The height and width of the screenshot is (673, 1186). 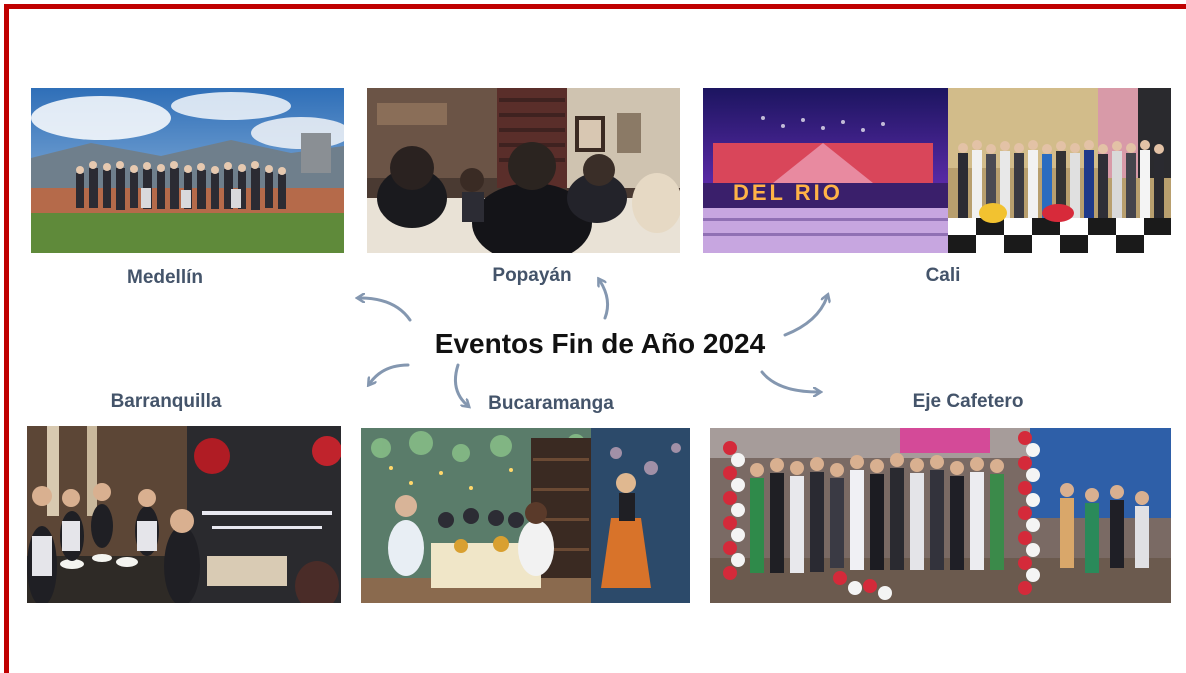 What do you see at coordinates (605, 300) in the screenshot?
I see `arrow-to-popayan` at bounding box center [605, 300].